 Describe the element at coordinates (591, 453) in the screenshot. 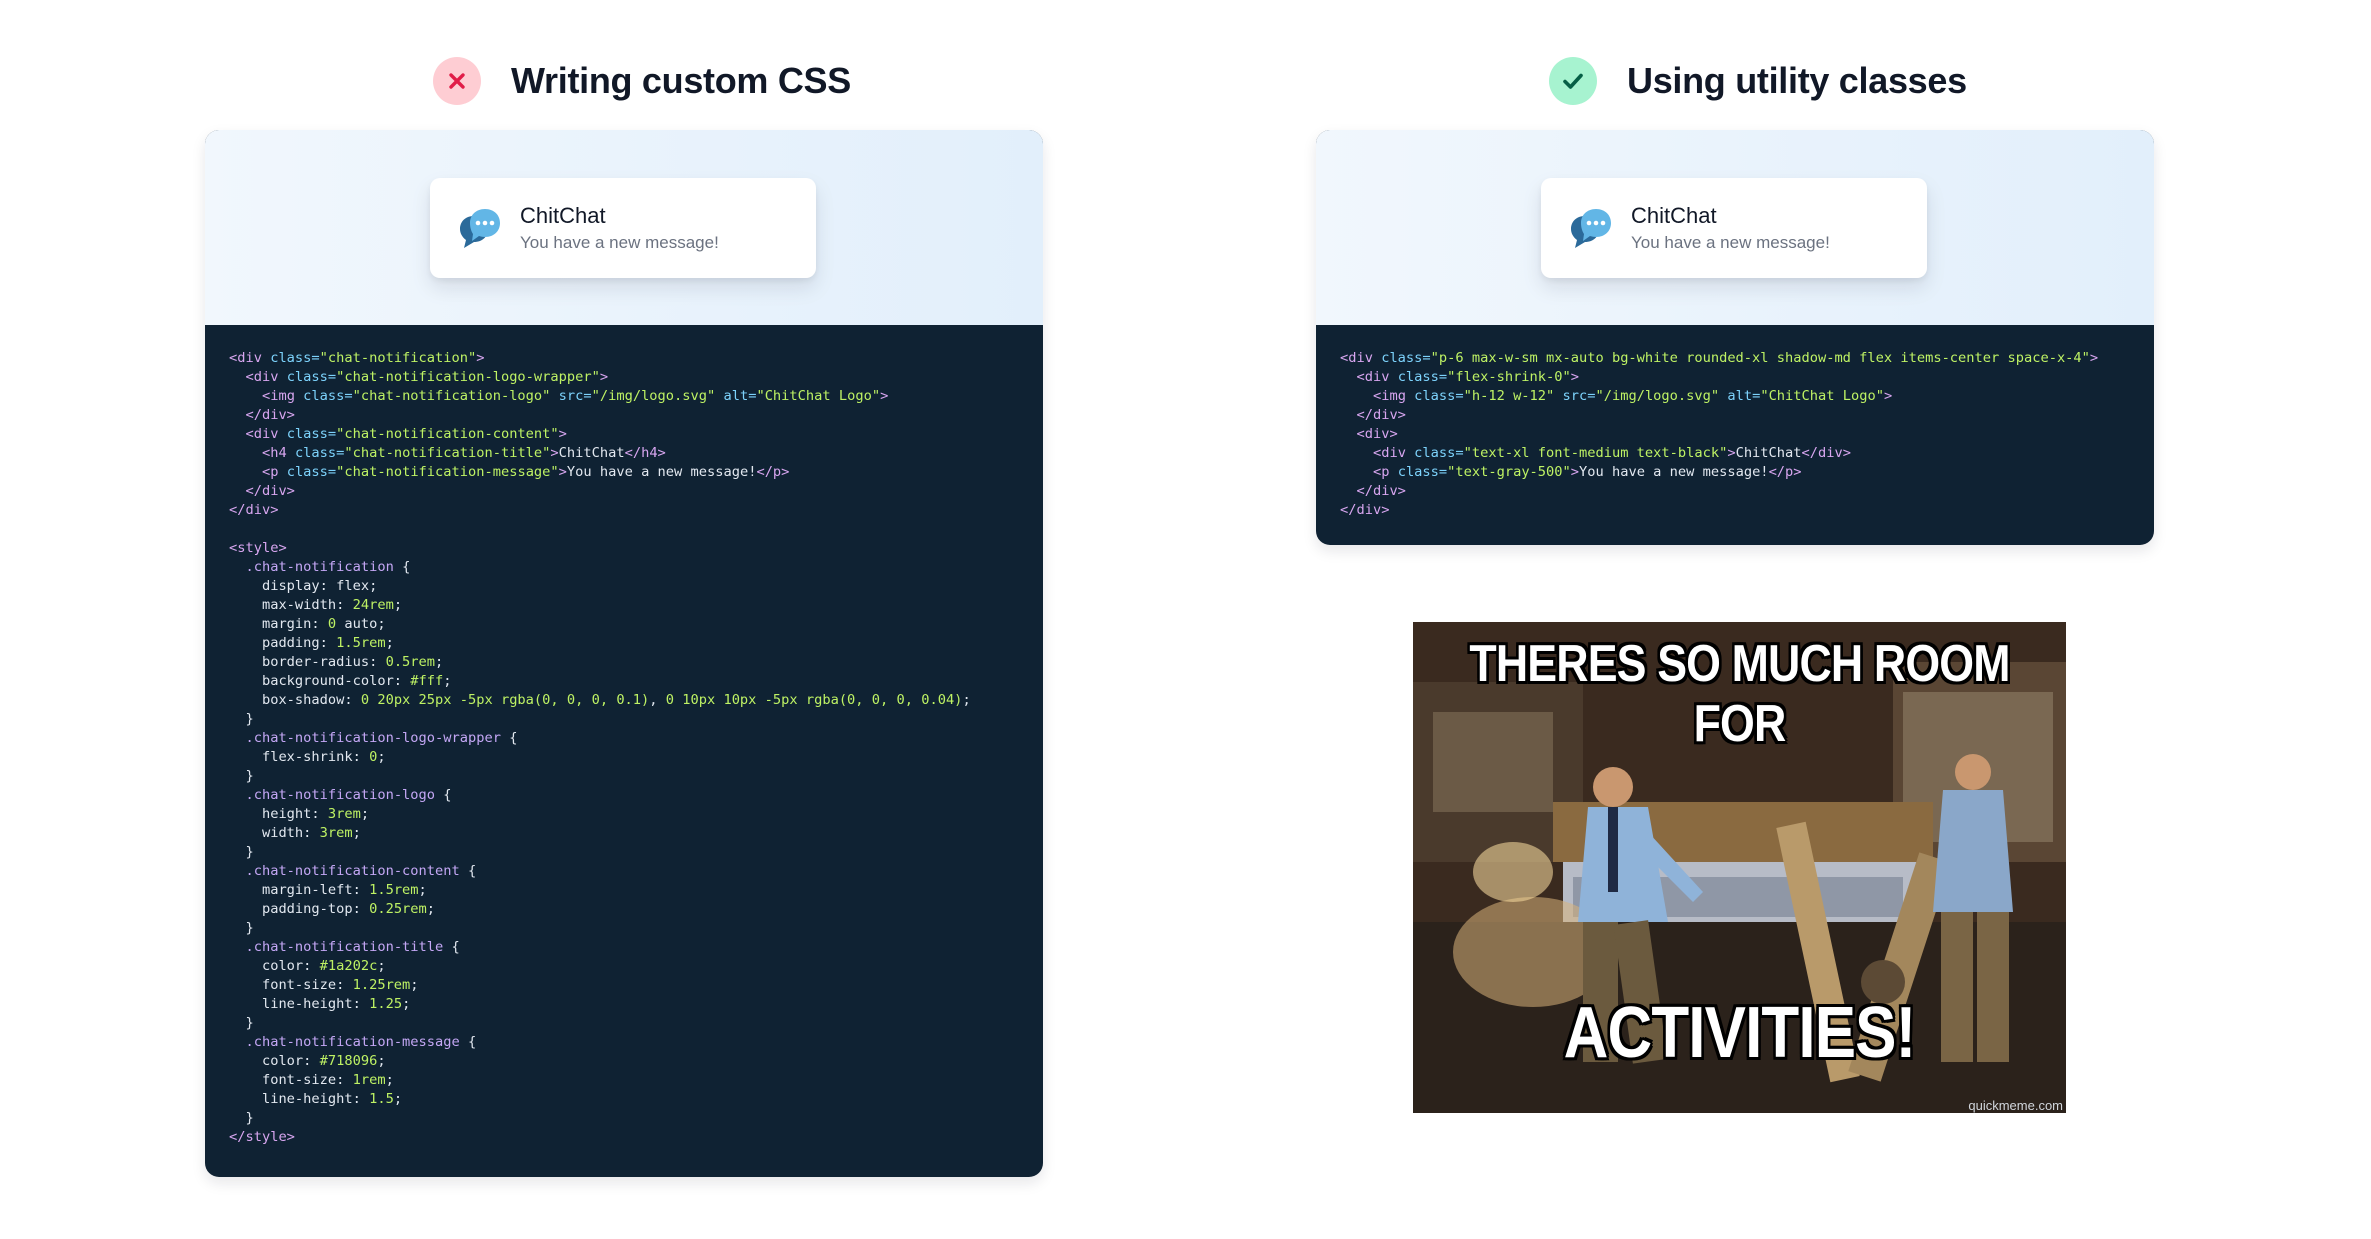

I see `code-token: ChitChat` at that location.